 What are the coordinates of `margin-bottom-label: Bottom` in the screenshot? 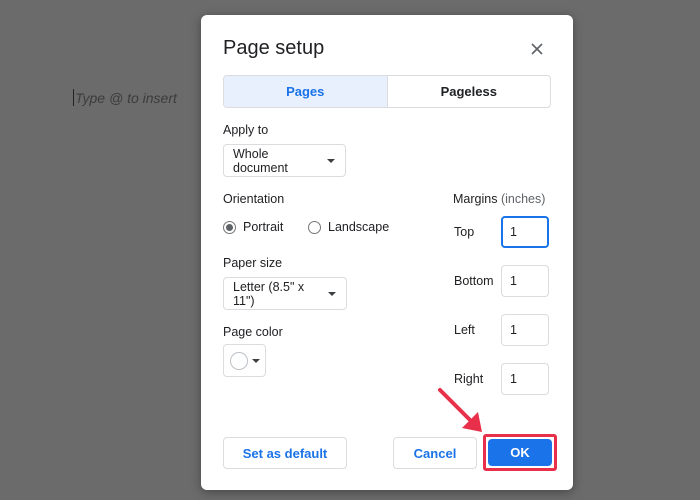 It's located at (474, 281).